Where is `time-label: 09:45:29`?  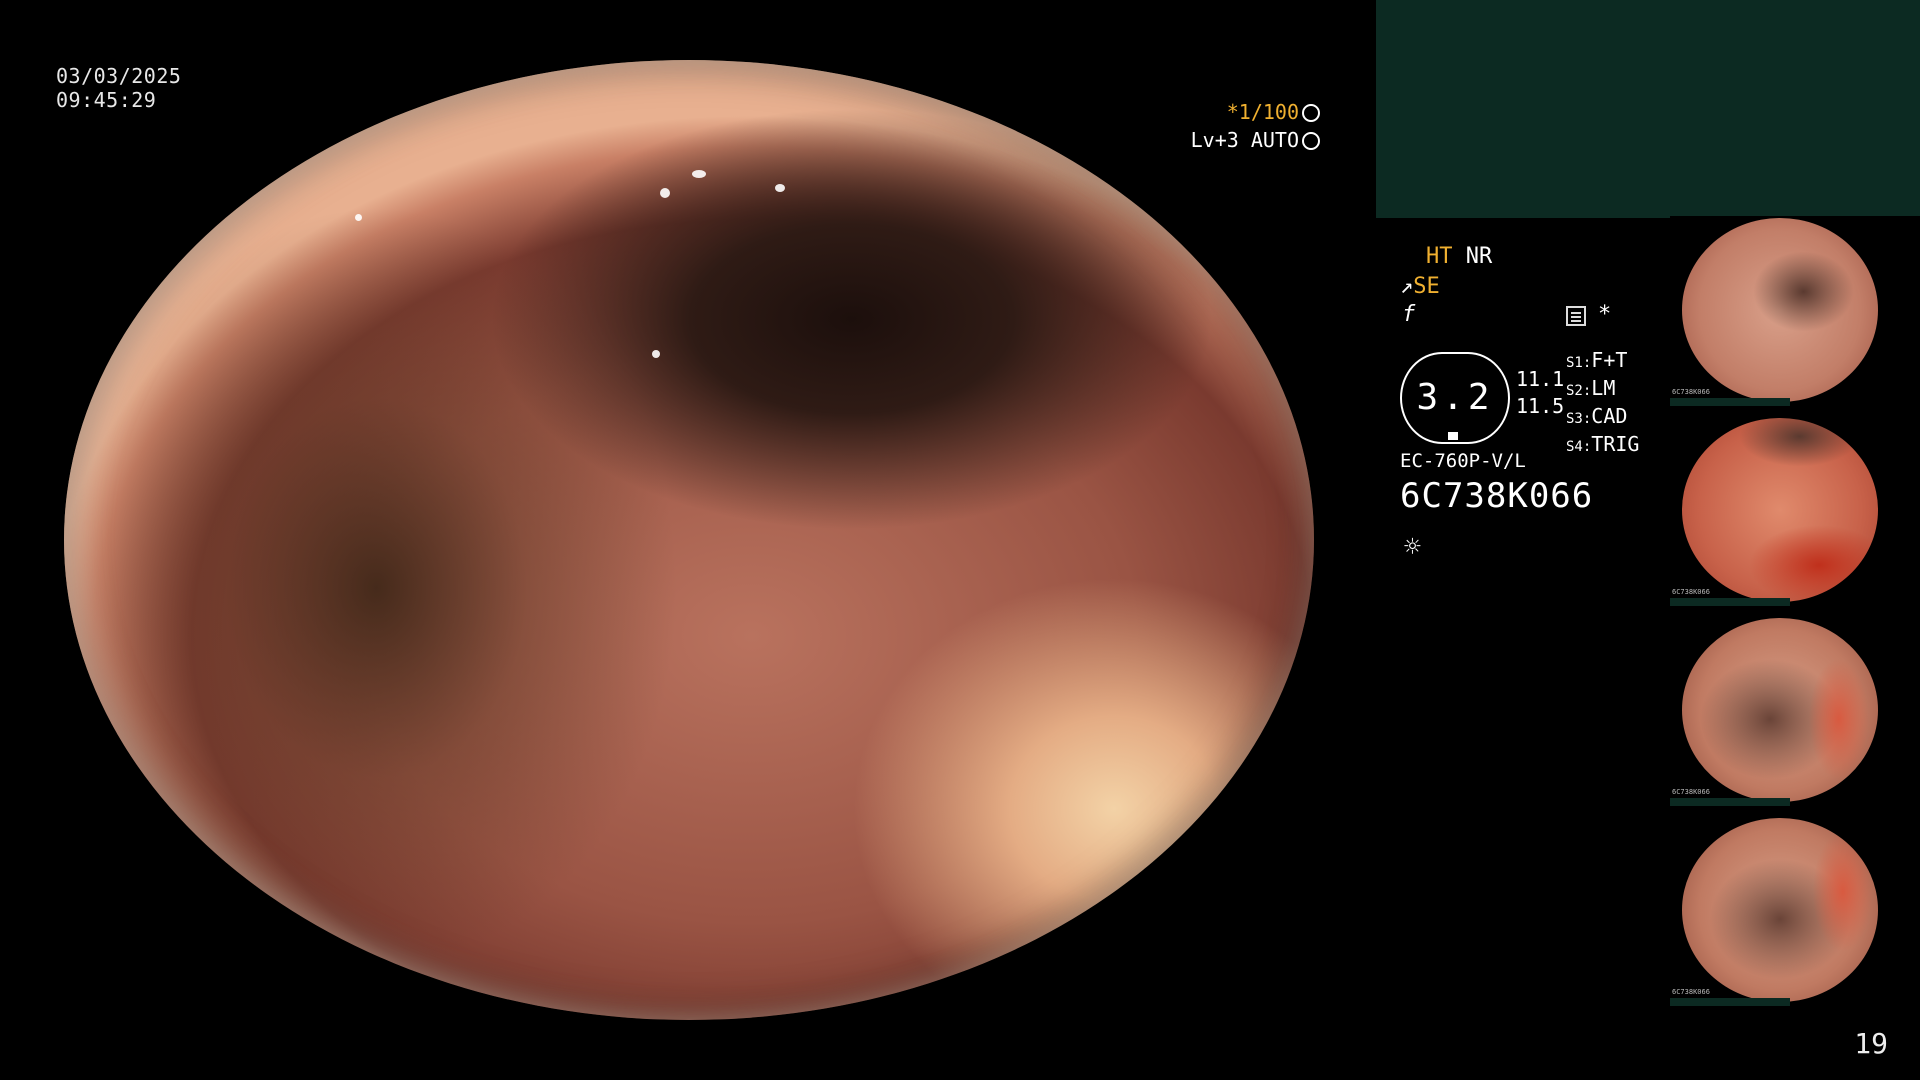
time-label: 09:45:29 is located at coordinates (106, 100).